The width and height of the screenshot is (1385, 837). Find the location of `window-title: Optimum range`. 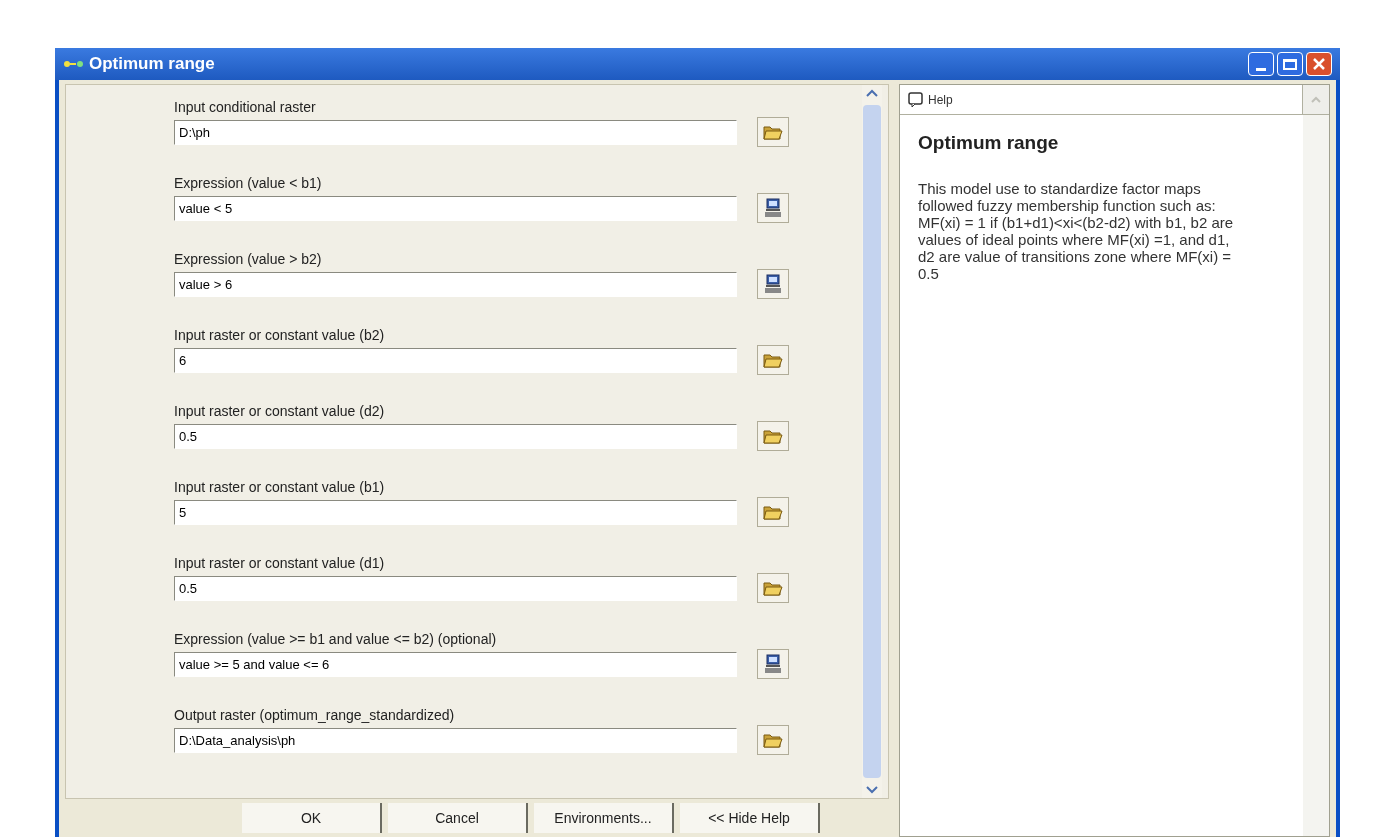

window-title: Optimum range is located at coordinates (152, 64).